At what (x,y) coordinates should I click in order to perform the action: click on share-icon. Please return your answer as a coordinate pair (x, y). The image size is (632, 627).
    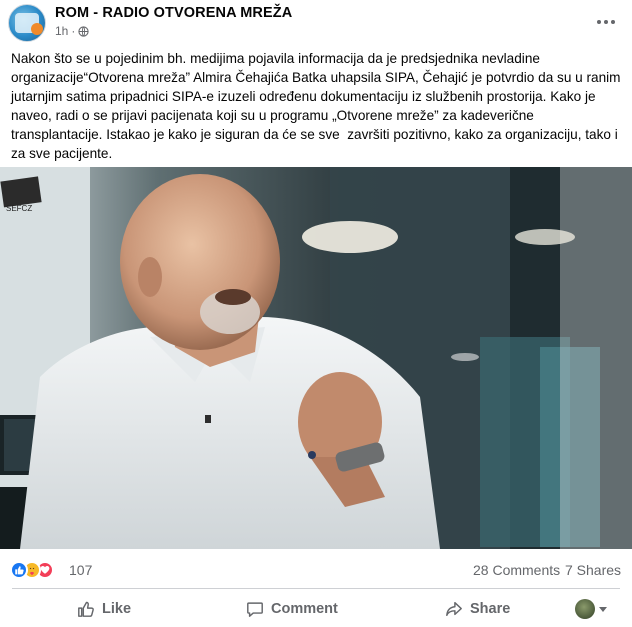
    Looking at the image, I should click on (454, 609).